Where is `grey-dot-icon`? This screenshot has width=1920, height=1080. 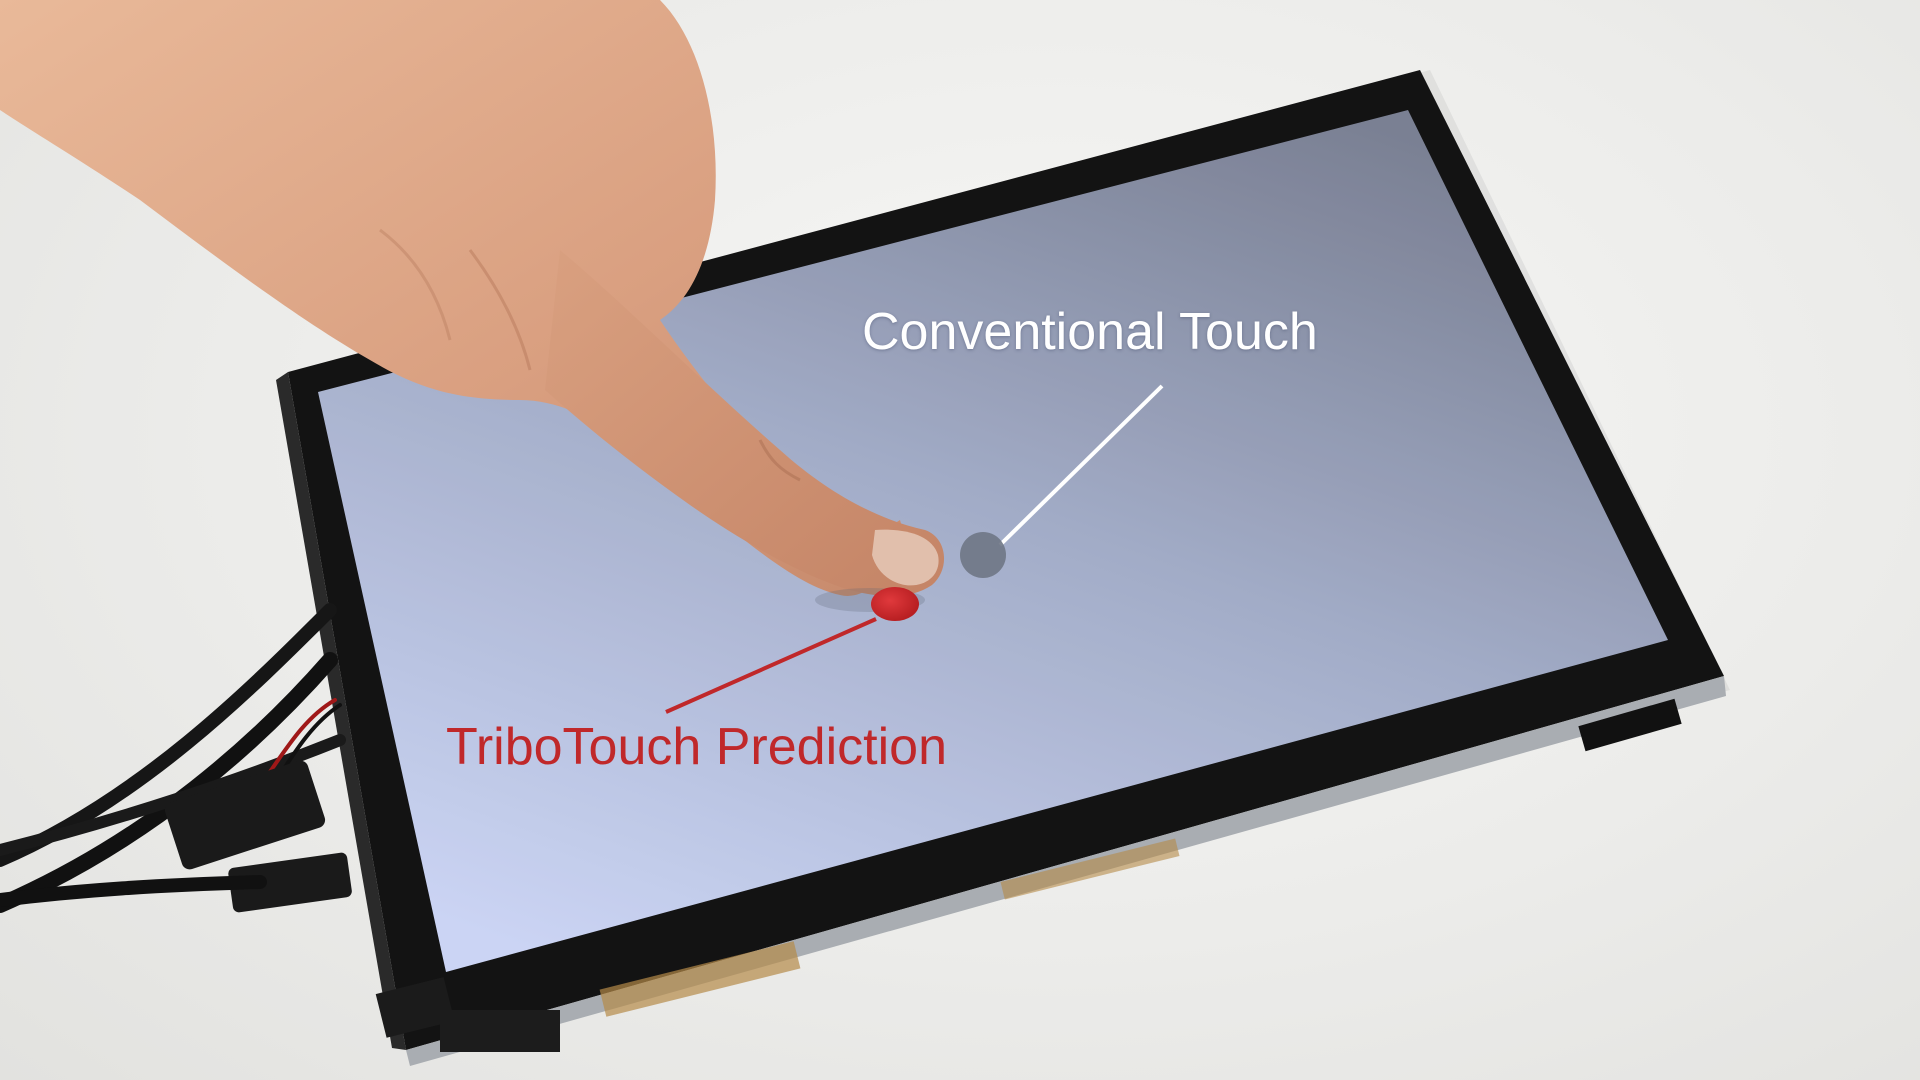 grey-dot-icon is located at coordinates (983, 555).